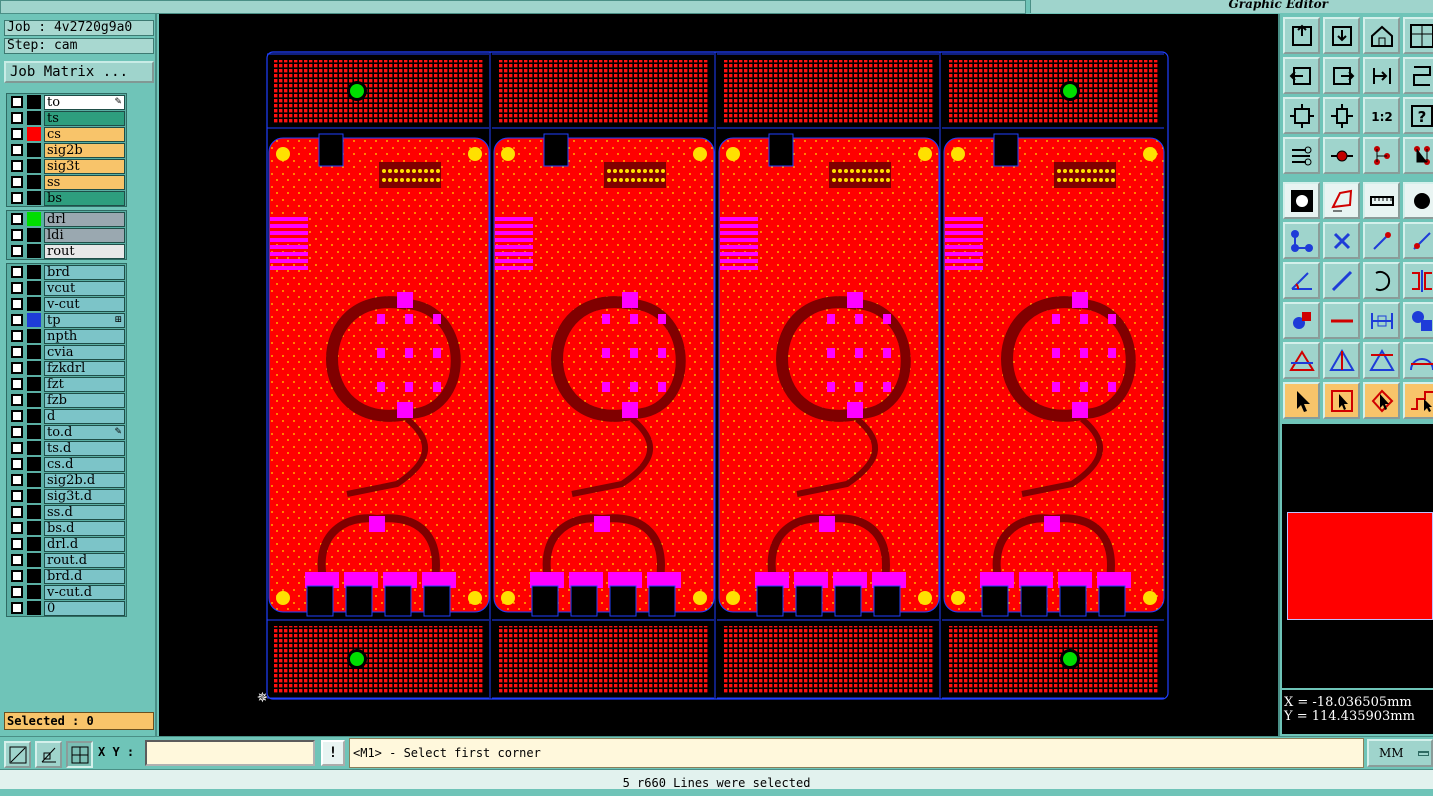 The height and width of the screenshot is (796, 1433). I want to click on layer-name: sig3t, so click(84, 166).